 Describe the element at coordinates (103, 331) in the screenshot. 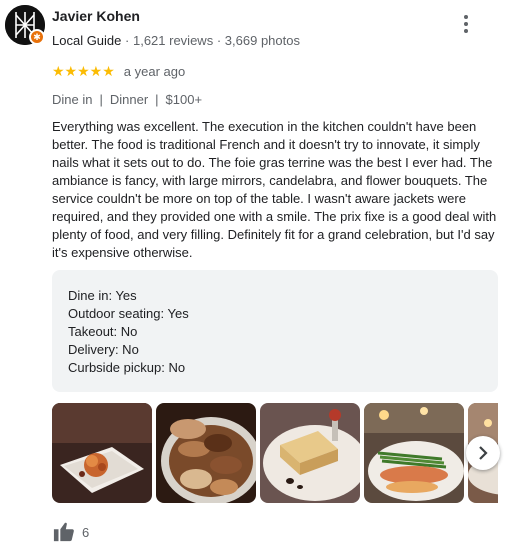

I see `attribute-takeout: Takeout: No` at that location.